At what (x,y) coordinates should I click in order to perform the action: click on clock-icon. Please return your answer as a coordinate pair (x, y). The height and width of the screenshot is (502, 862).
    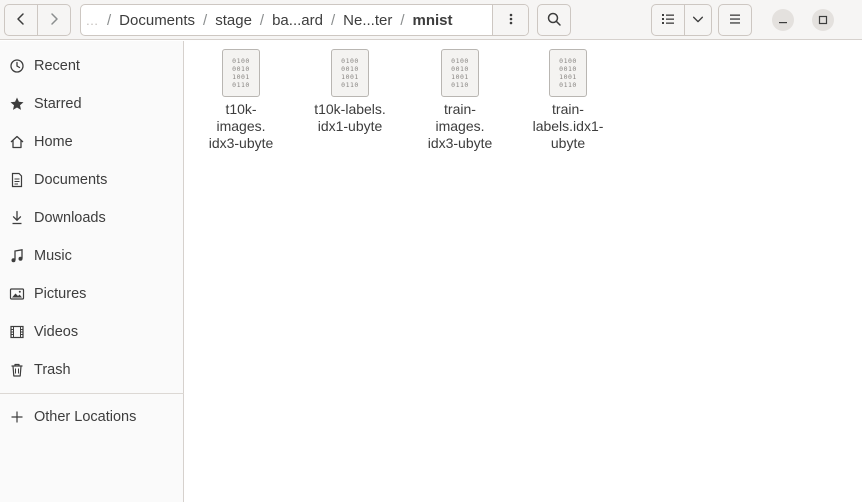
    Looking at the image, I should click on (17, 66).